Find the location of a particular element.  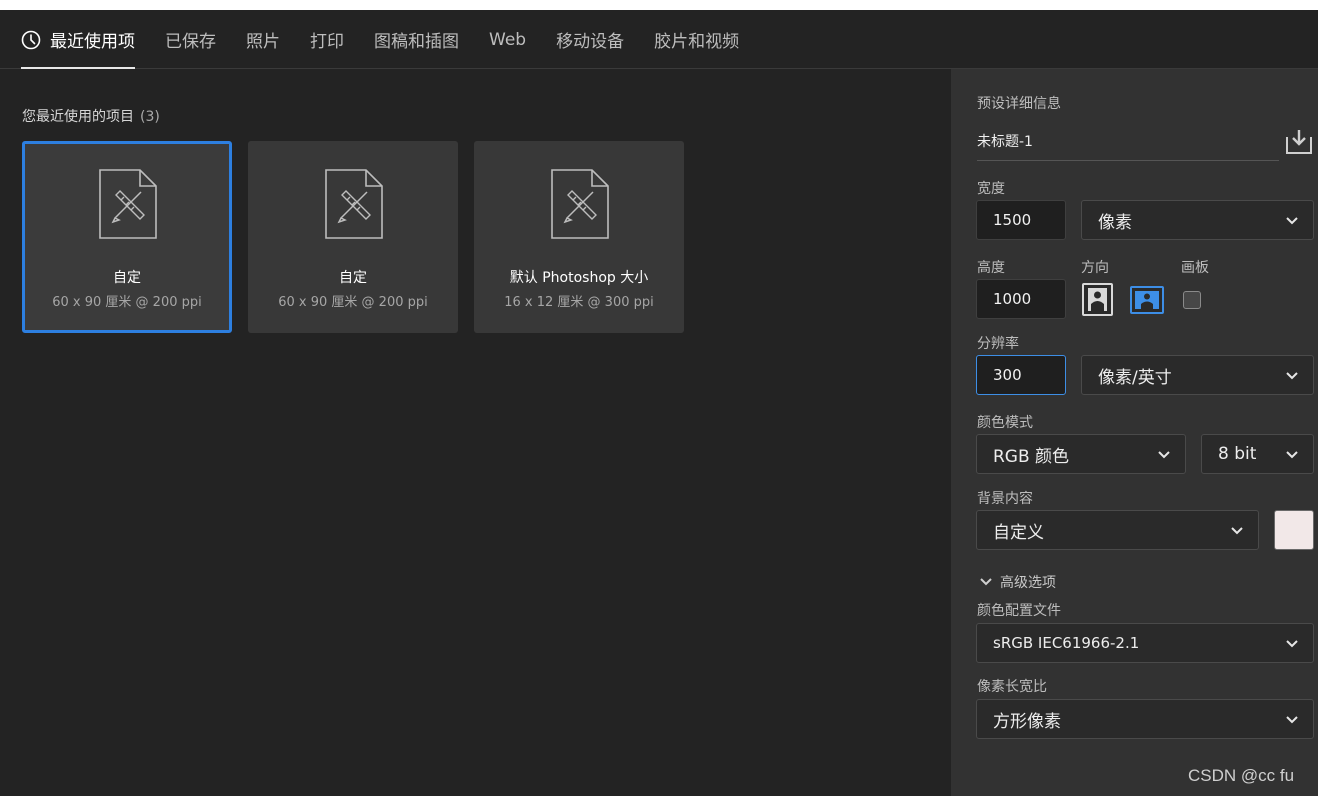

resolution-unit-select: 像素/英寸 is located at coordinates (1197, 375).